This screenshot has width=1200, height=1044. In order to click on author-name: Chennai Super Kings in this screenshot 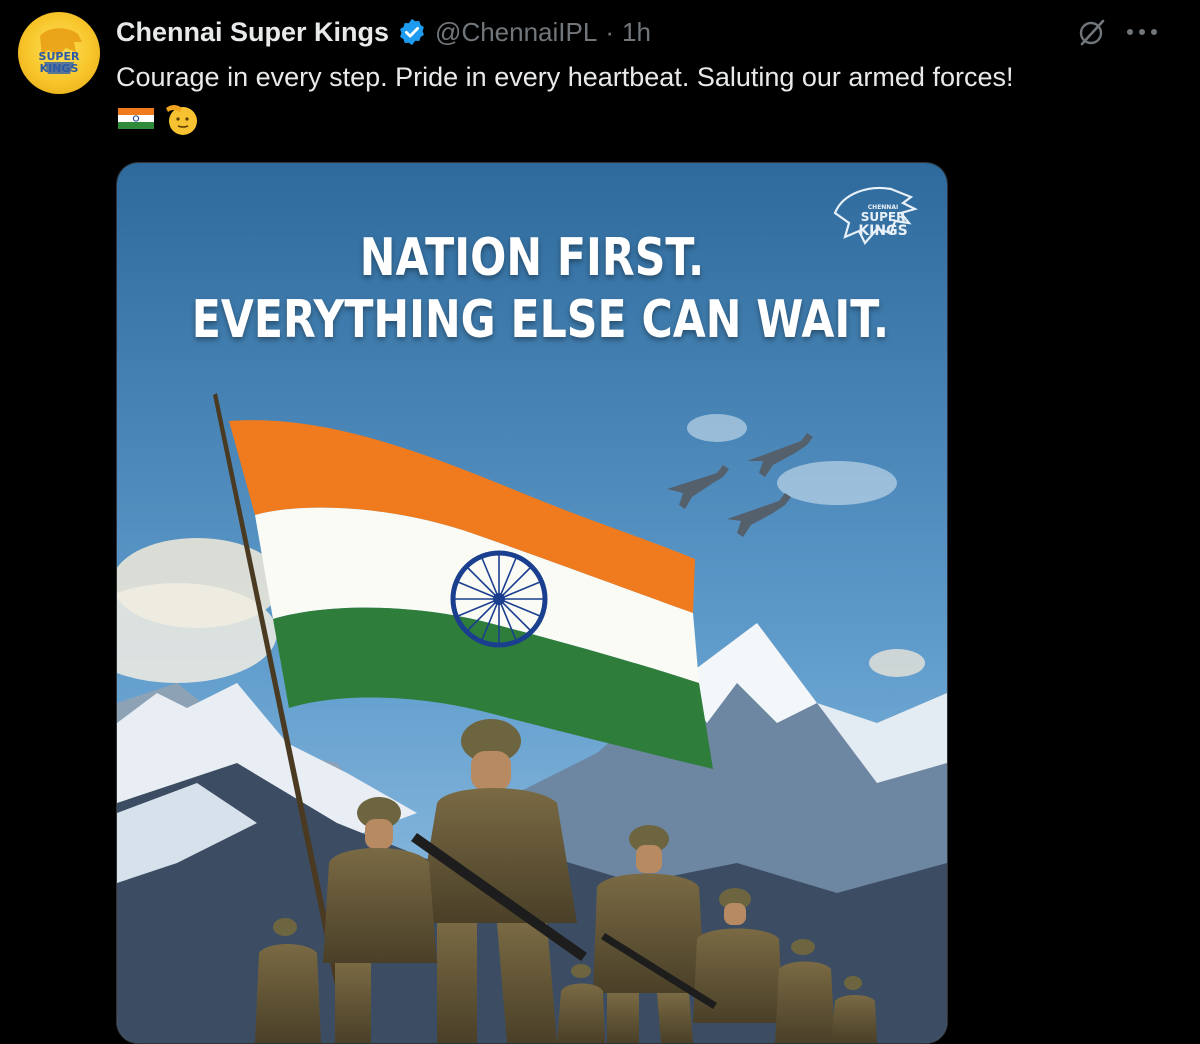, I will do `click(252, 32)`.